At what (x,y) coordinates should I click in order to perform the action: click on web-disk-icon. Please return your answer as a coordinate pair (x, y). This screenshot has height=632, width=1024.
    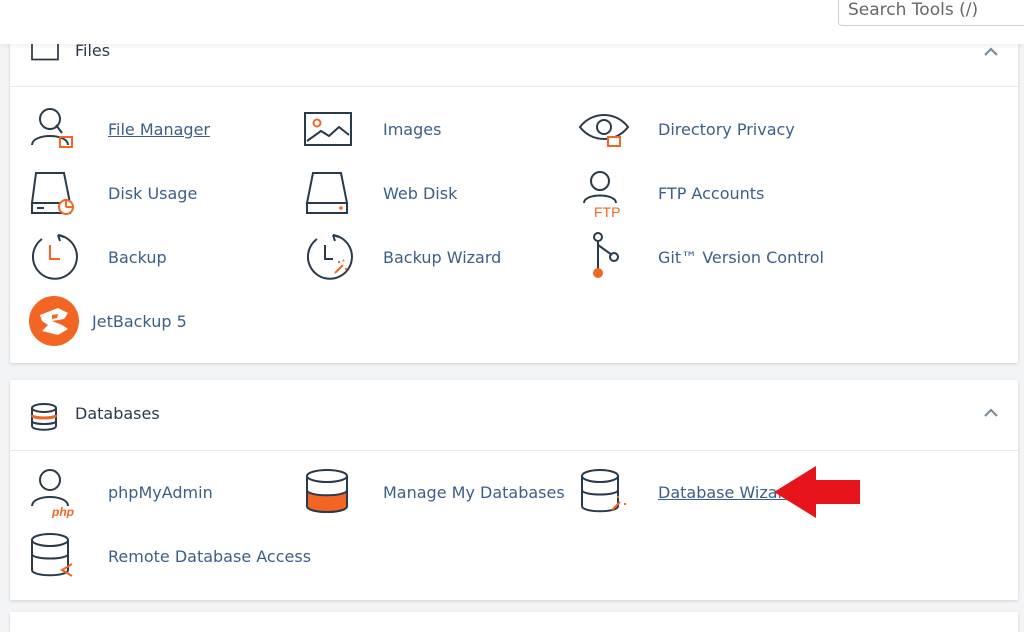
    Looking at the image, I should click on (327, 193).